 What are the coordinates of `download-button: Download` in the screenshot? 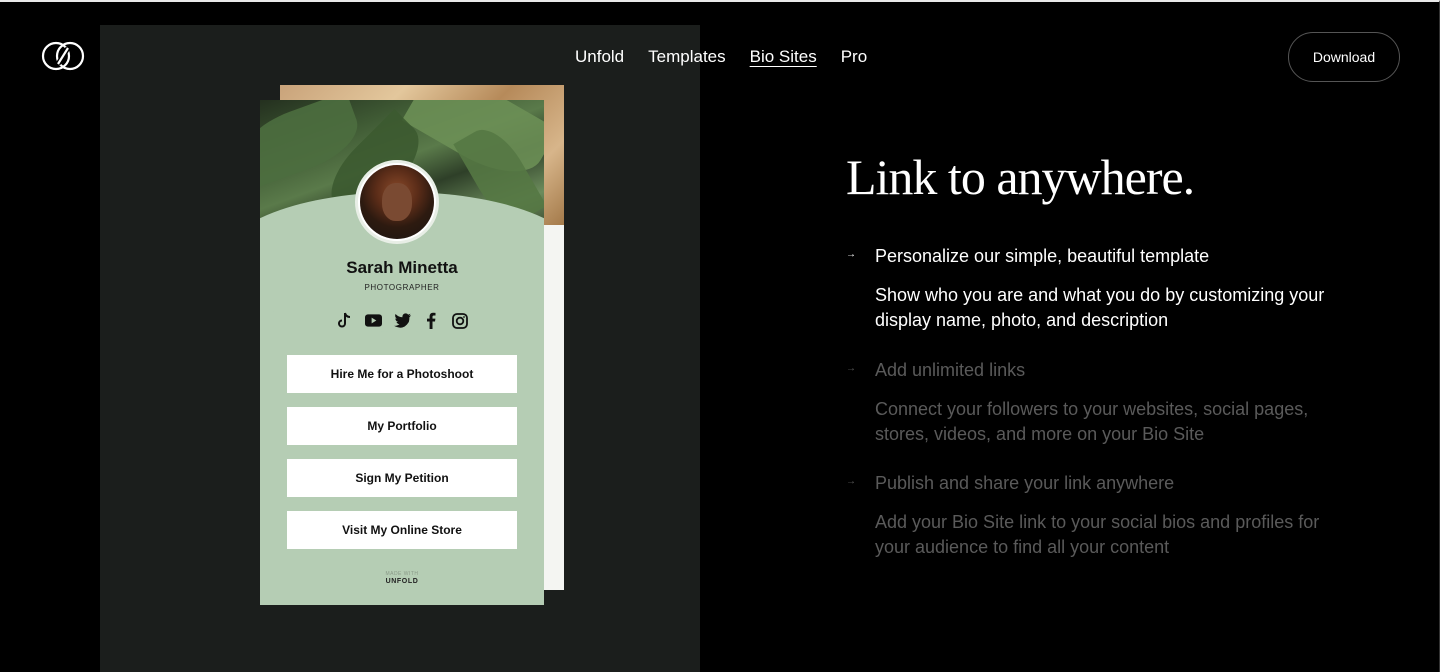 It's located at (1344, 57).